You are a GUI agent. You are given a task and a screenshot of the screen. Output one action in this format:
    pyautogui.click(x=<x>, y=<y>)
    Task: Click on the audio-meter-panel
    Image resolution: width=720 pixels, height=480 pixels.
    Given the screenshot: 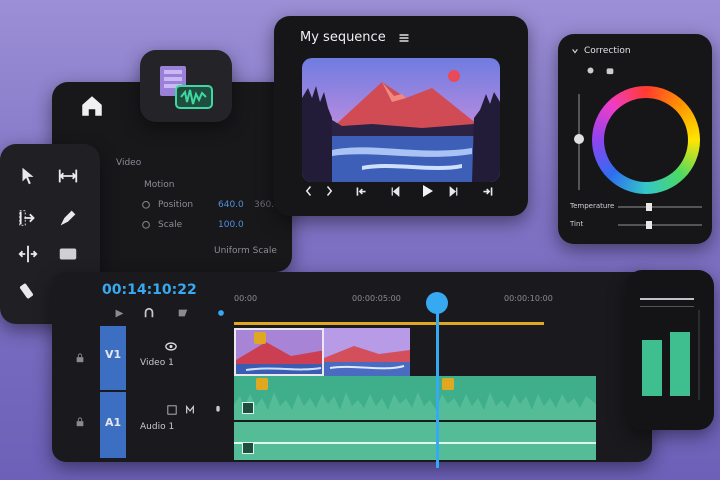 What is the action you would take?
    pyautogui.click(x=670, y=350)
    